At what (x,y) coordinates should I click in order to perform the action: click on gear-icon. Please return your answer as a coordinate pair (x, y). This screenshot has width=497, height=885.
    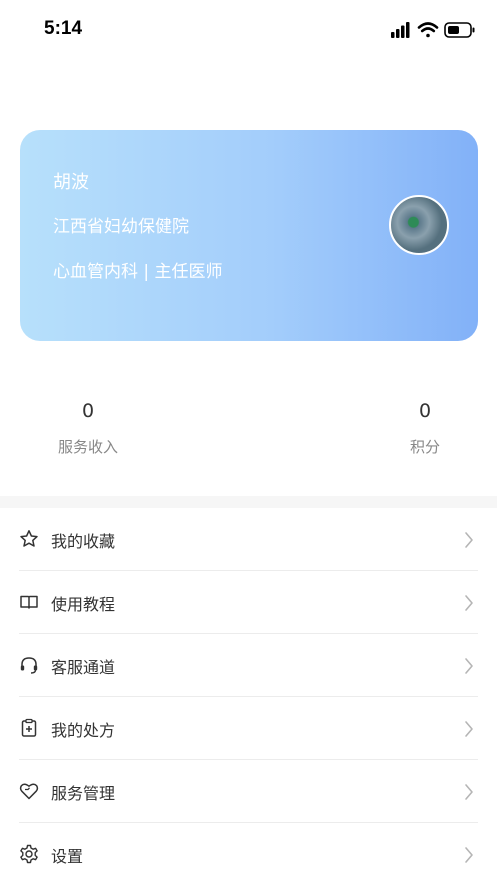
    Looking at the image, I should click on (29, 854).